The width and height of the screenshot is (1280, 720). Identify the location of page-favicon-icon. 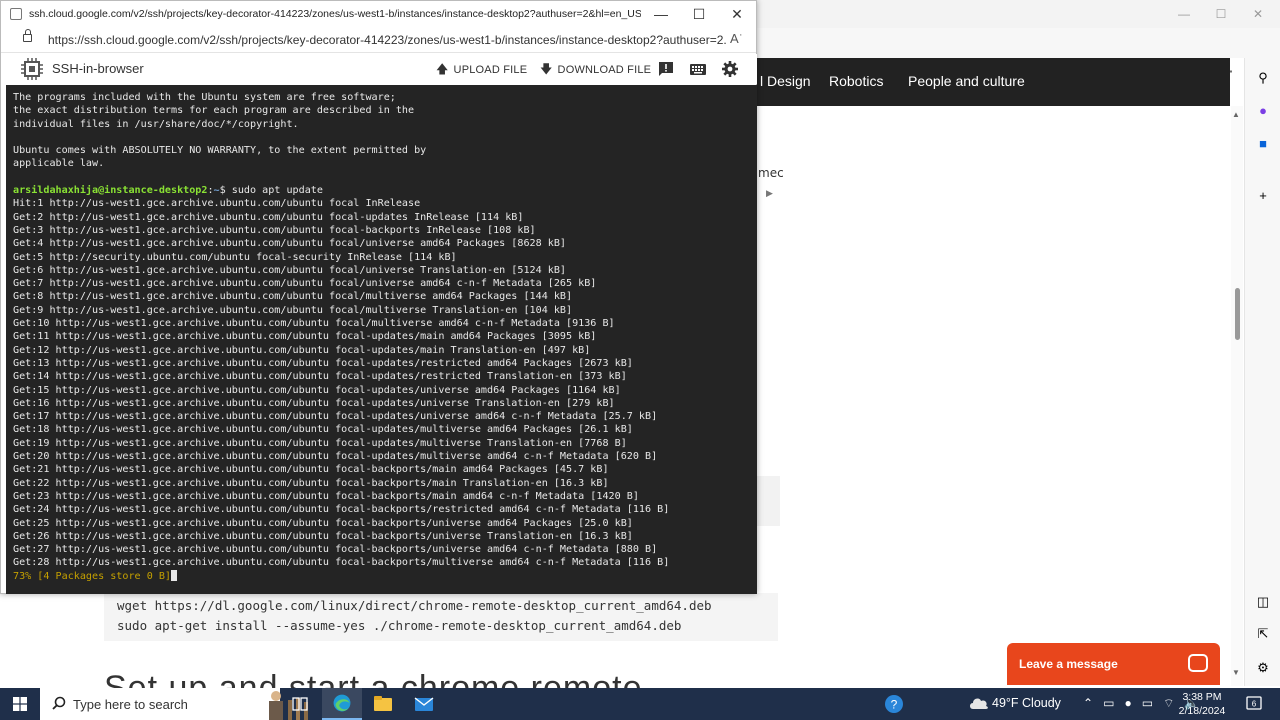
(16, 14).